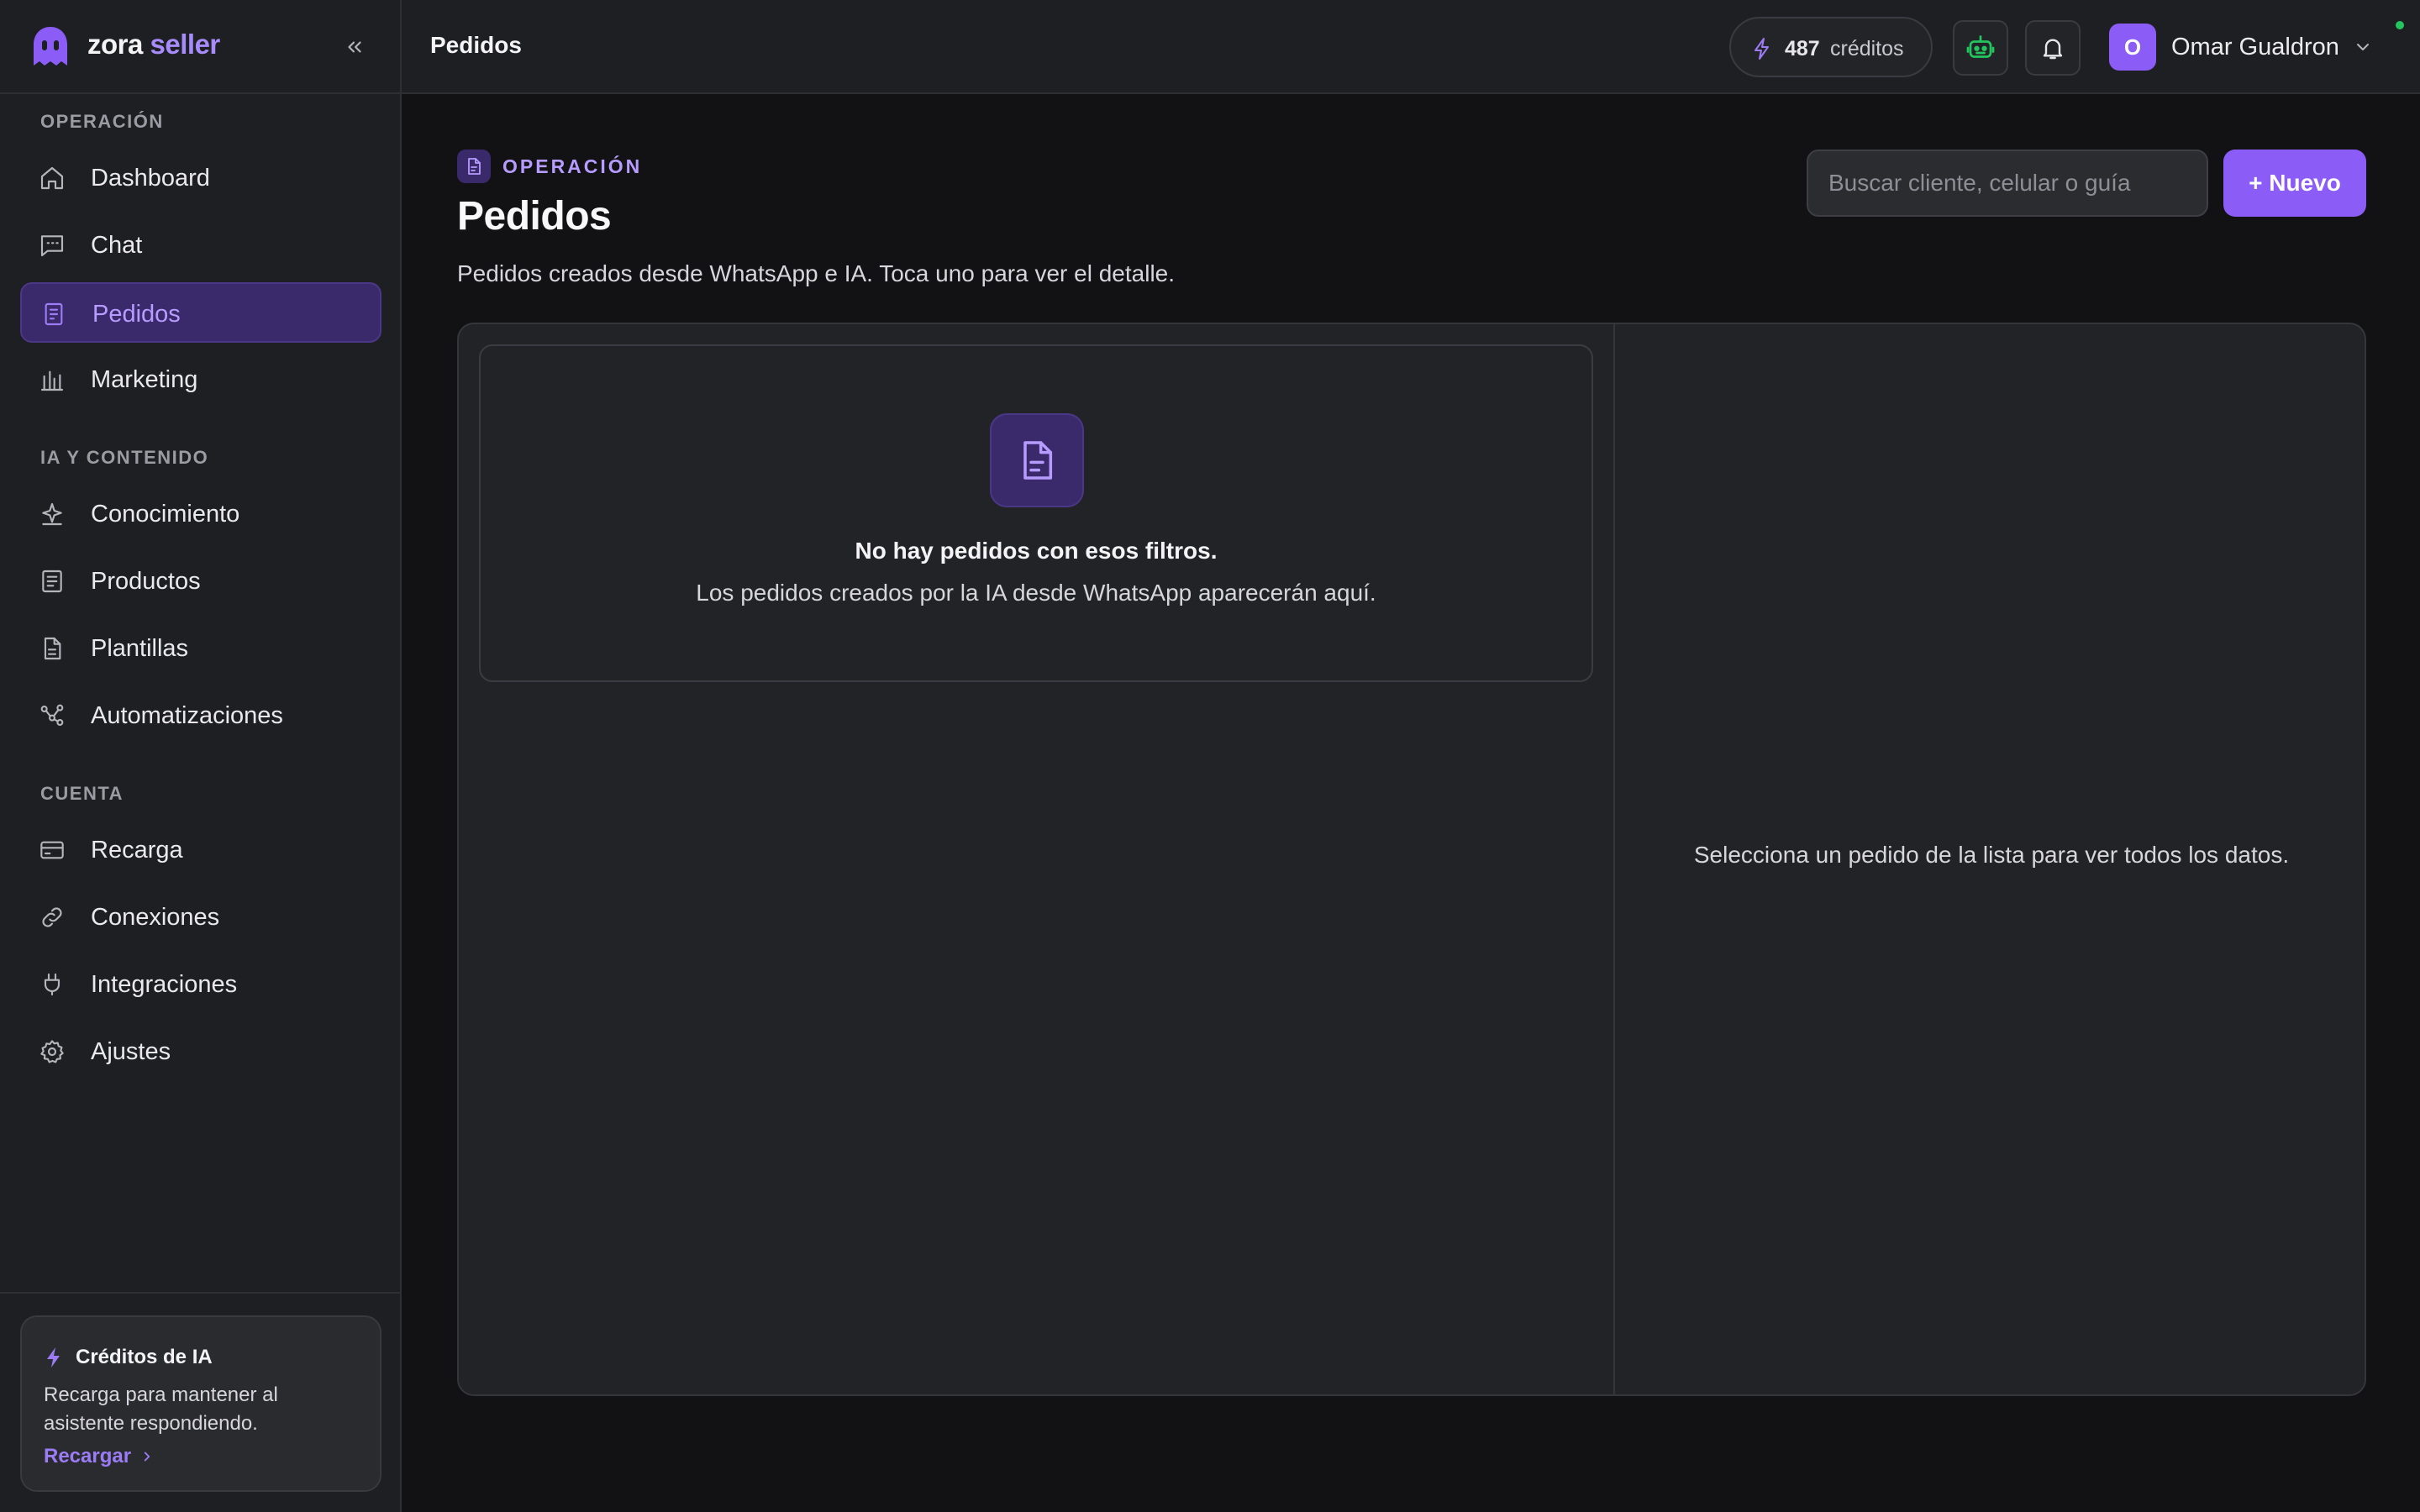  What do you see at coordinates (2400, 25) in the screenshot?
I see `online-status-dot` at bounding box center [2400, 25].